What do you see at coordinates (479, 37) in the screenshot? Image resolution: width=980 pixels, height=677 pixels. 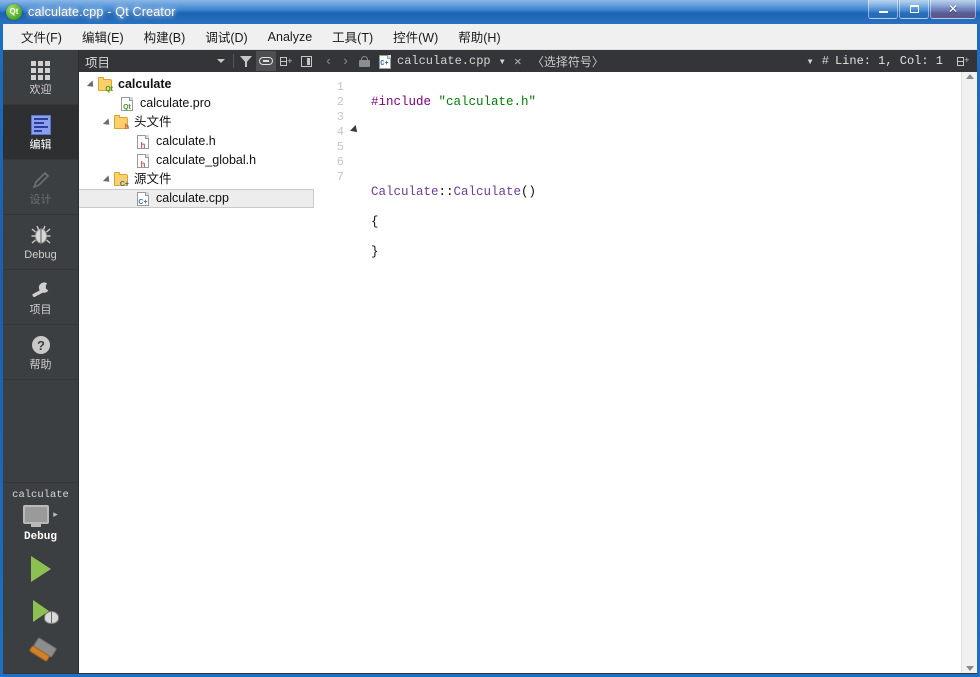 I see `menu-help: 帮助(H)` at bounding box center [479, 37].